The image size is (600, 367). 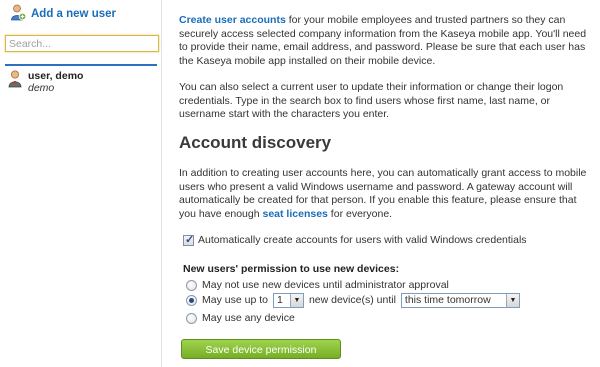 I want to click on add-user-button: Add a new user, so click(x=63, y=14).